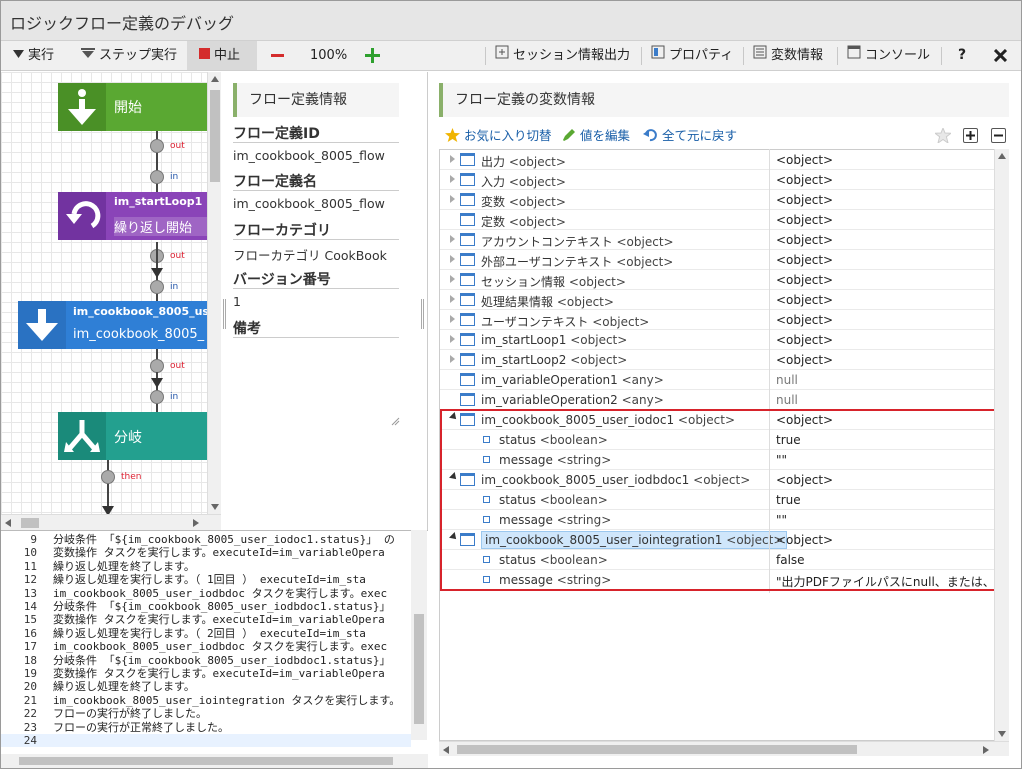 Image resolution: width=1022 pixels, height=769 pixels. Describe the element at coordinates (724, 320) in the screenshot. I see `variable-row: ユーザコンテキスト <object> <object>` at that location.